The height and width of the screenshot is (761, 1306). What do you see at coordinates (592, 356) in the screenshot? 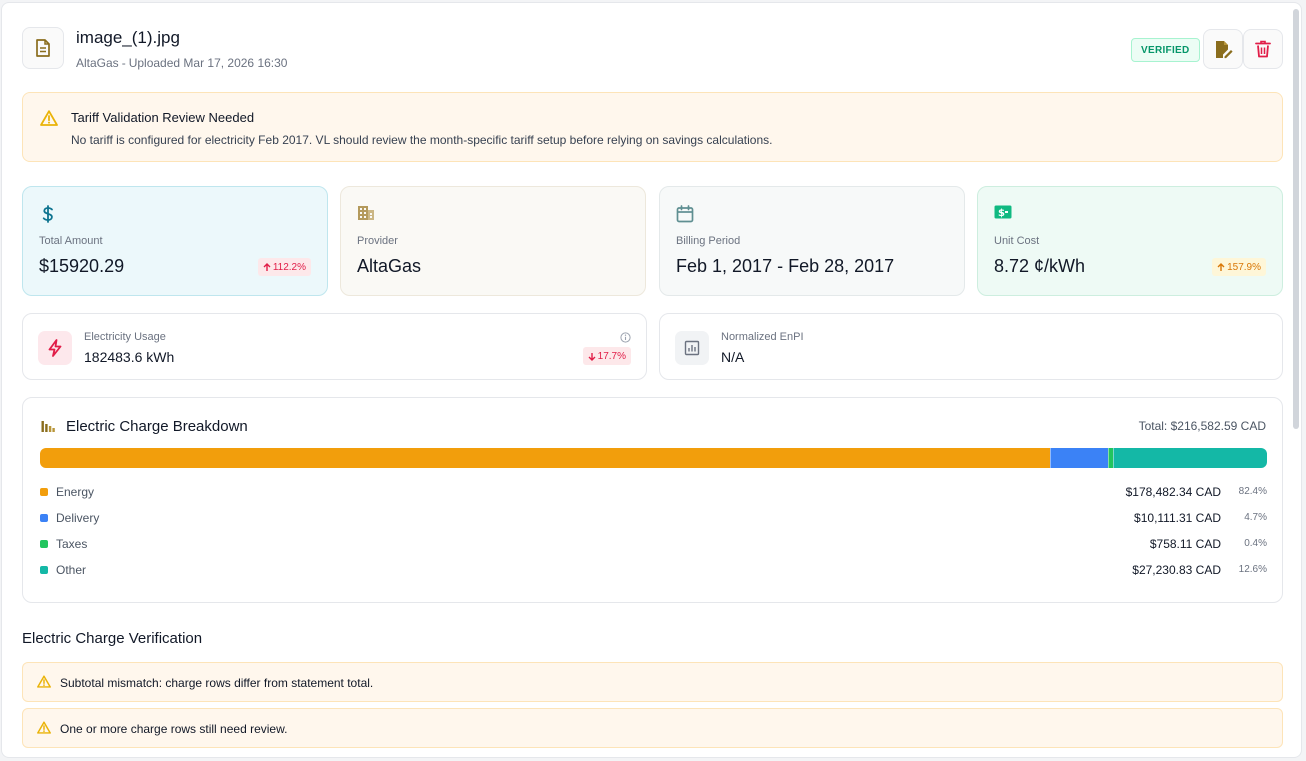
I see `arrow-down-icon` at bounding box center [592, 356].